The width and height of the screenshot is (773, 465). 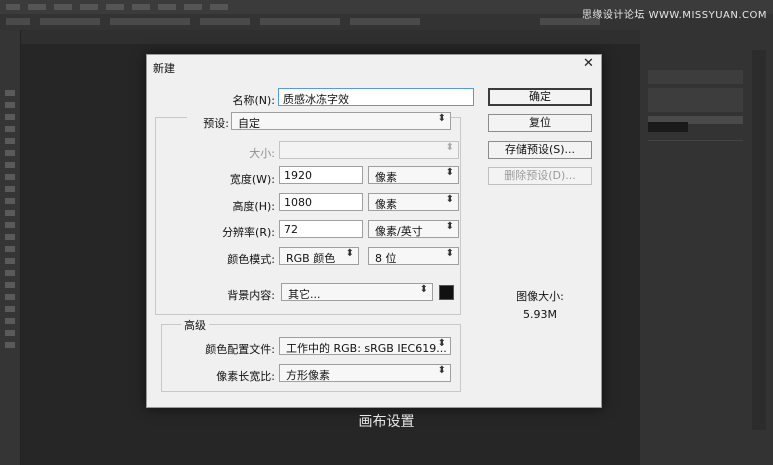 I want to click on color-mode-label: 颜色模式:, so click(x=251, y=259).